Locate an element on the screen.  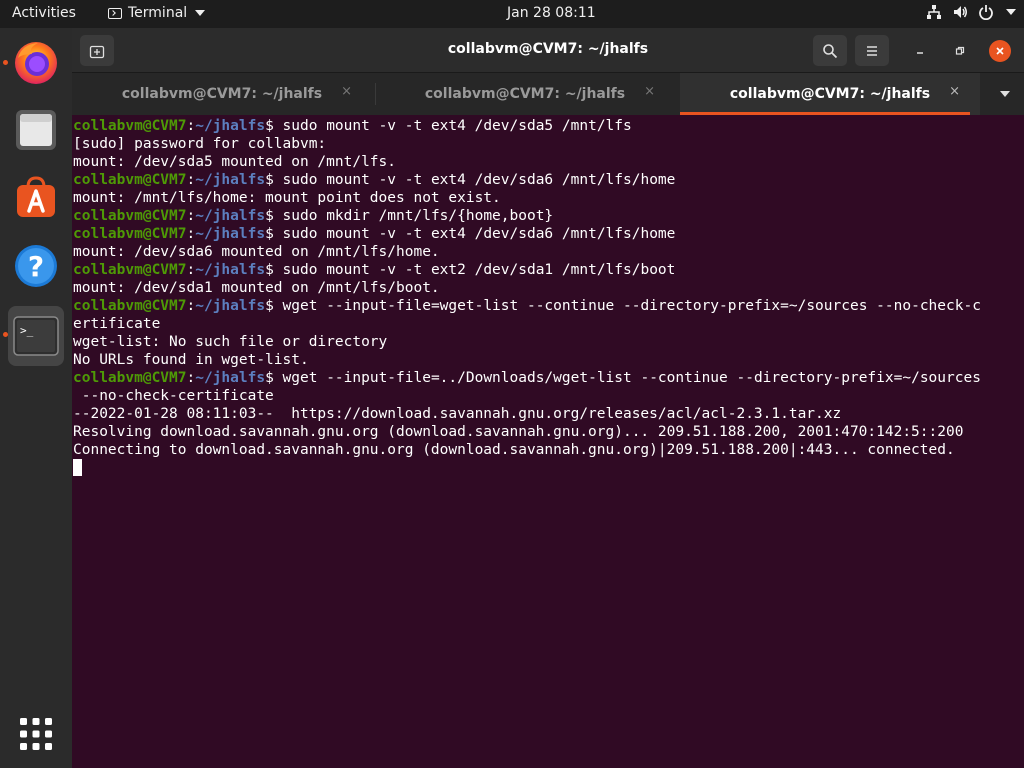
restore-icon is located at coordinates (960, 50).